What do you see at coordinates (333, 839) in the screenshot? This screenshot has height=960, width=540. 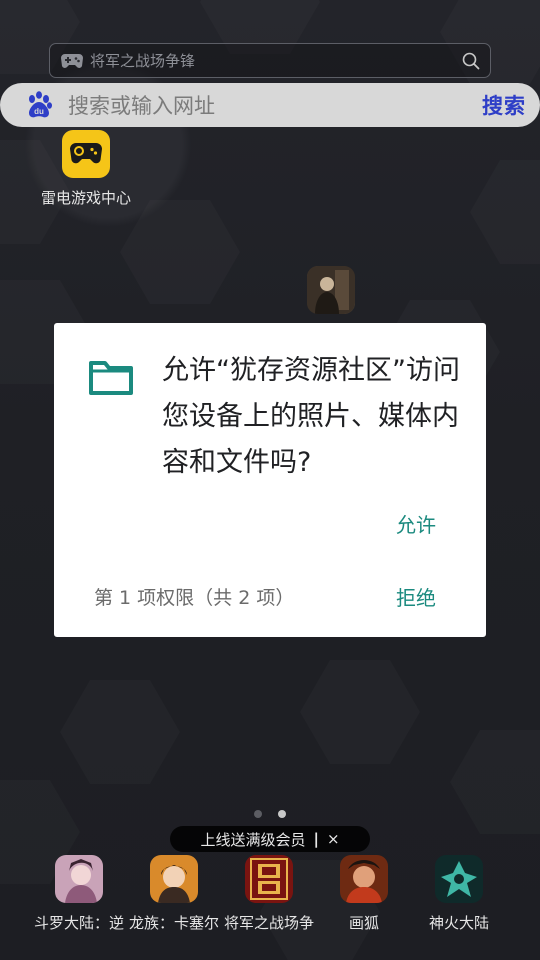 I see `close-icon: ×` at bounding box center [333, 839].